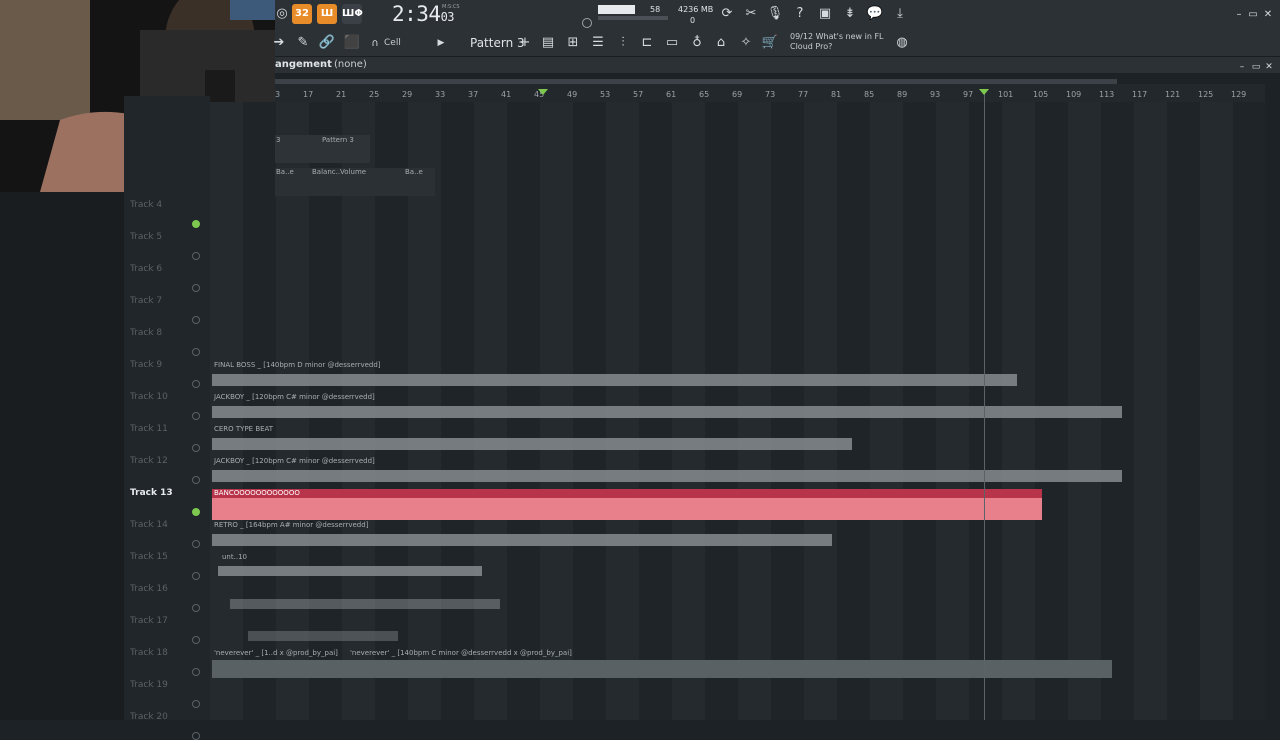  I want to click on playhead-marker, so click(984, 92).